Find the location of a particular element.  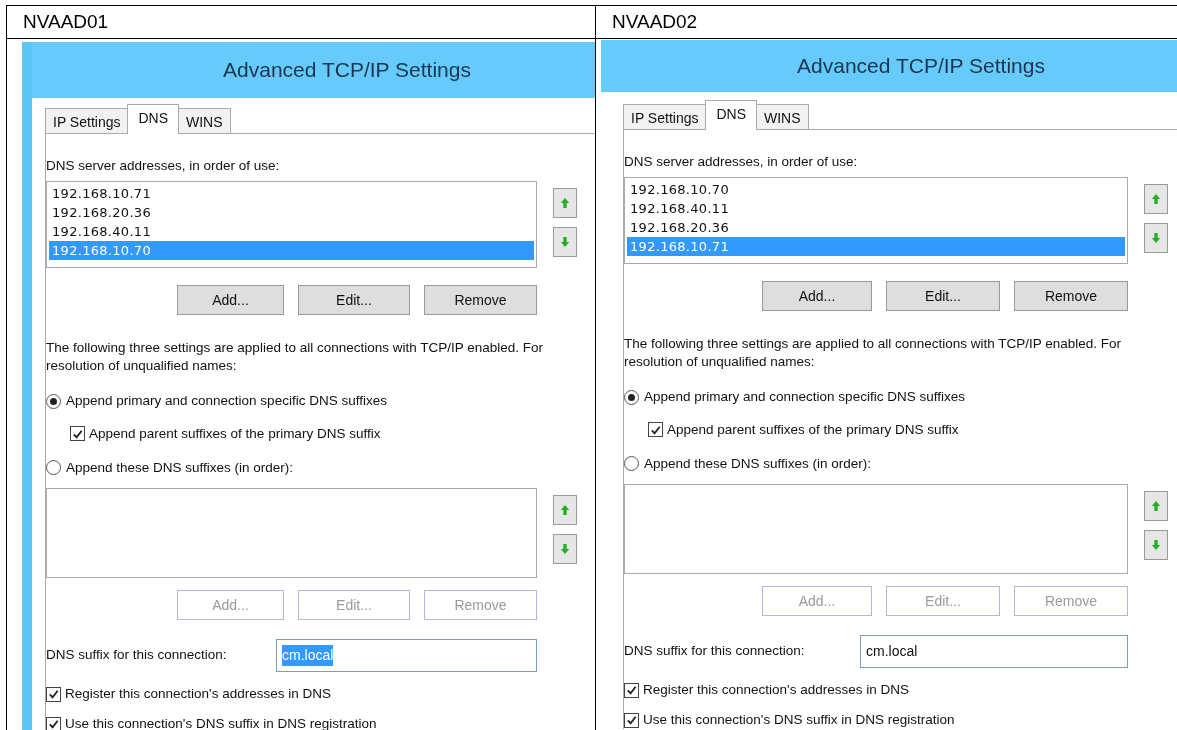

cell-heading: NVAAD02 is located at coordinates (655, 21).